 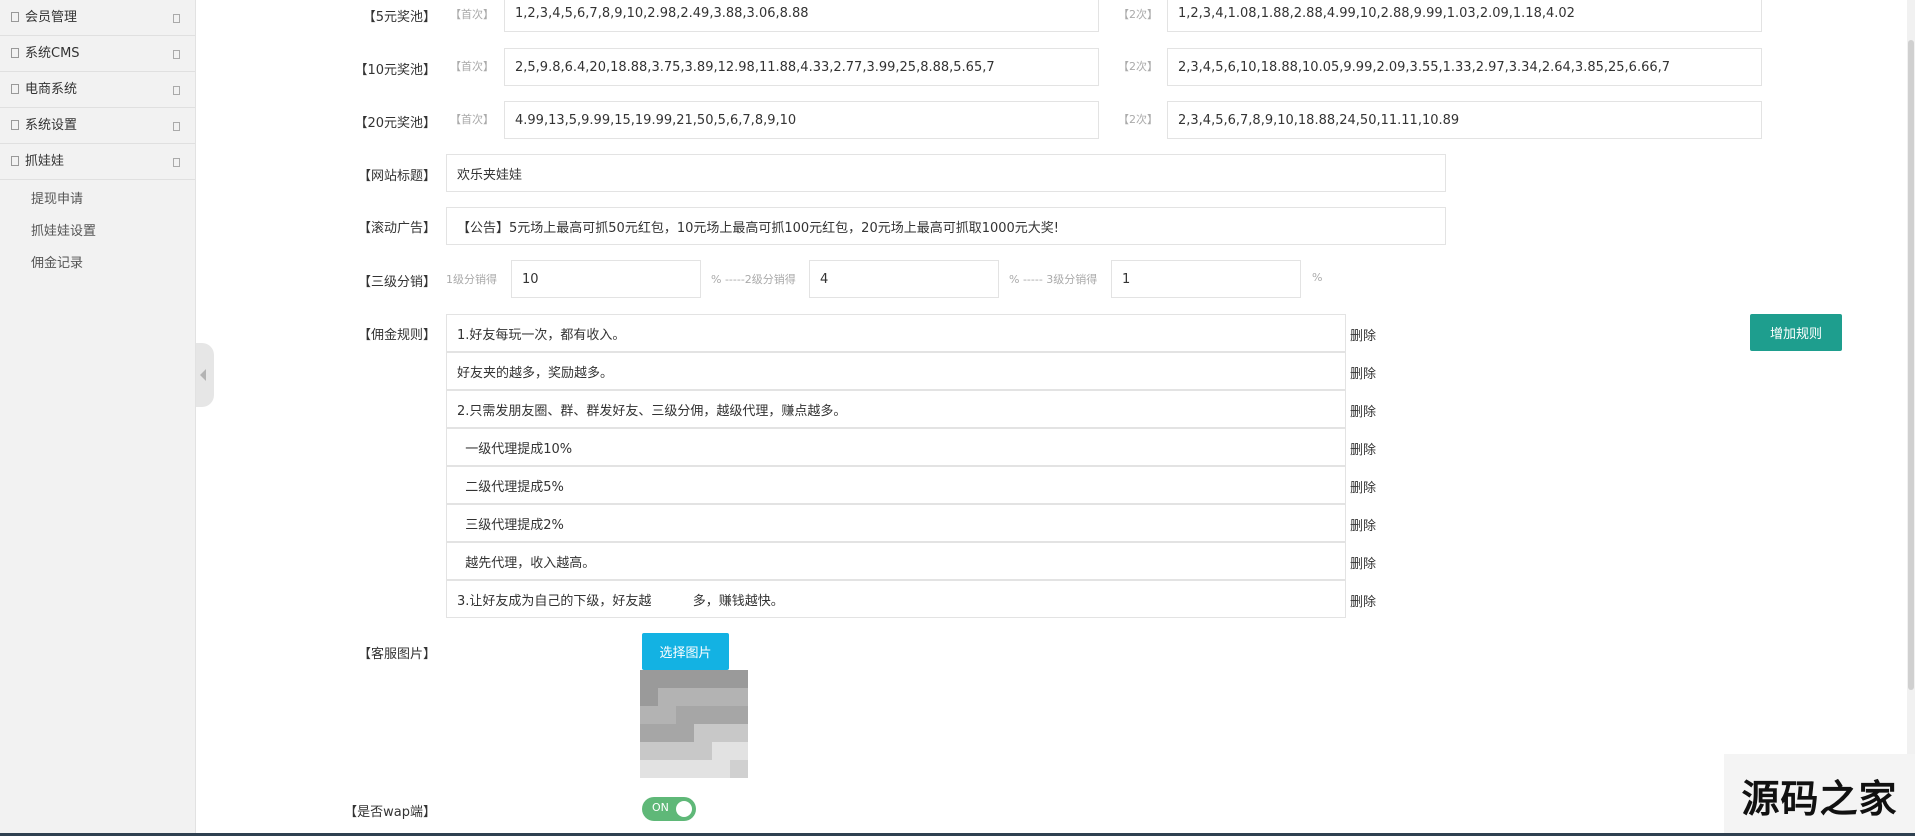 What do you see at coordinates (51, 17) in the screenshot?
I see `sidebar-menu-label: 会员管理` at bounding box center [51, 17].